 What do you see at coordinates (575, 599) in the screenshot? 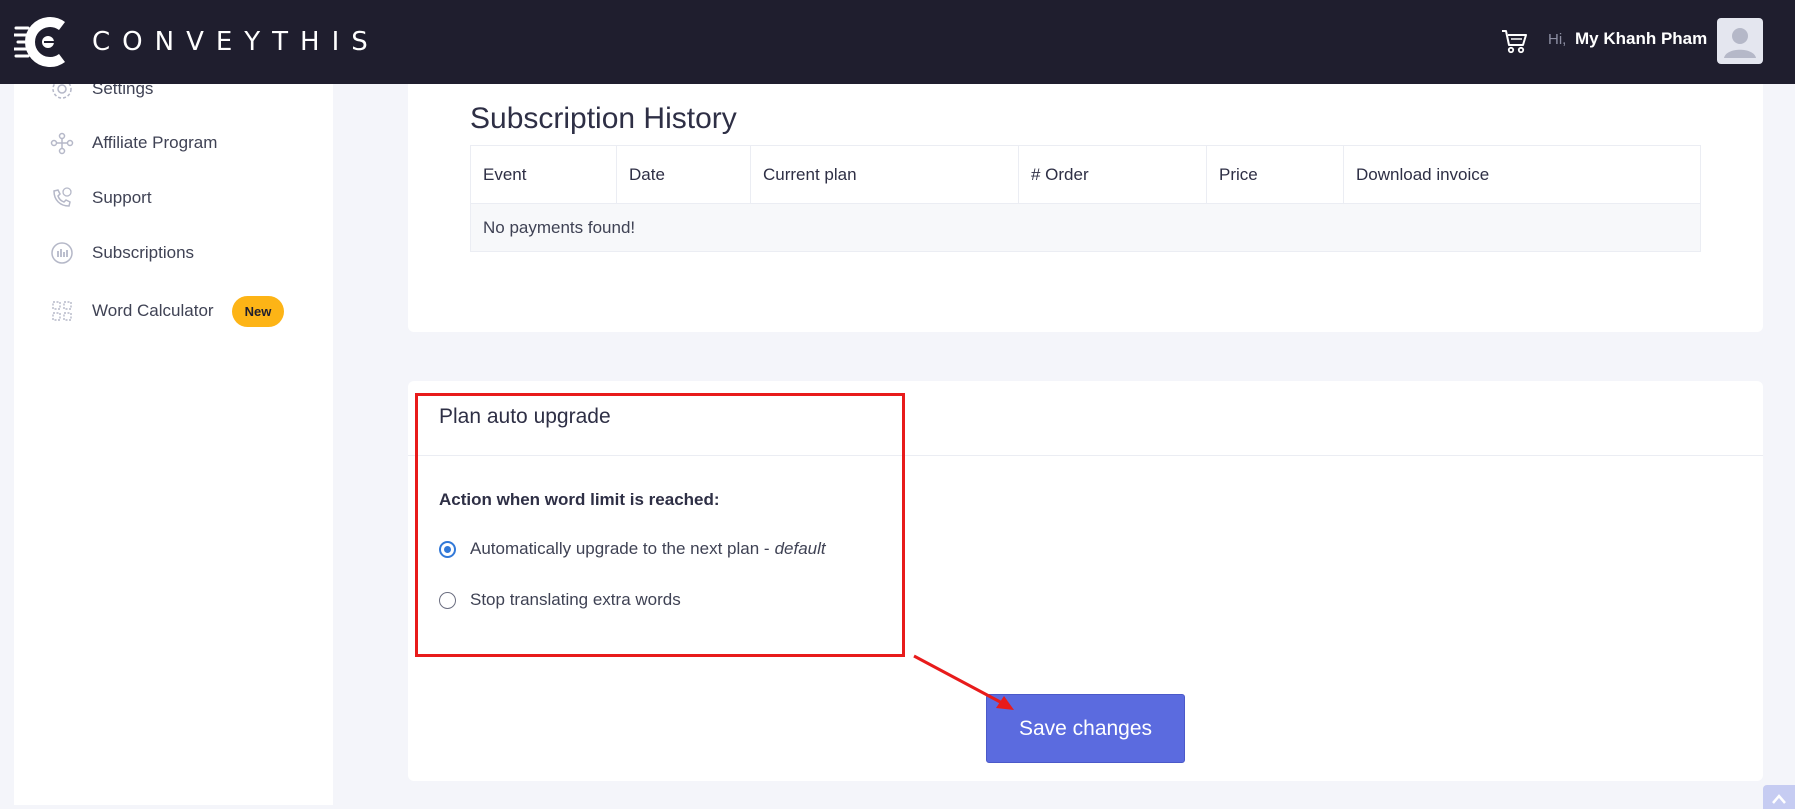
I see `option-stop-translating-label: Stop translating extra words` at bounding box center [575, 599].